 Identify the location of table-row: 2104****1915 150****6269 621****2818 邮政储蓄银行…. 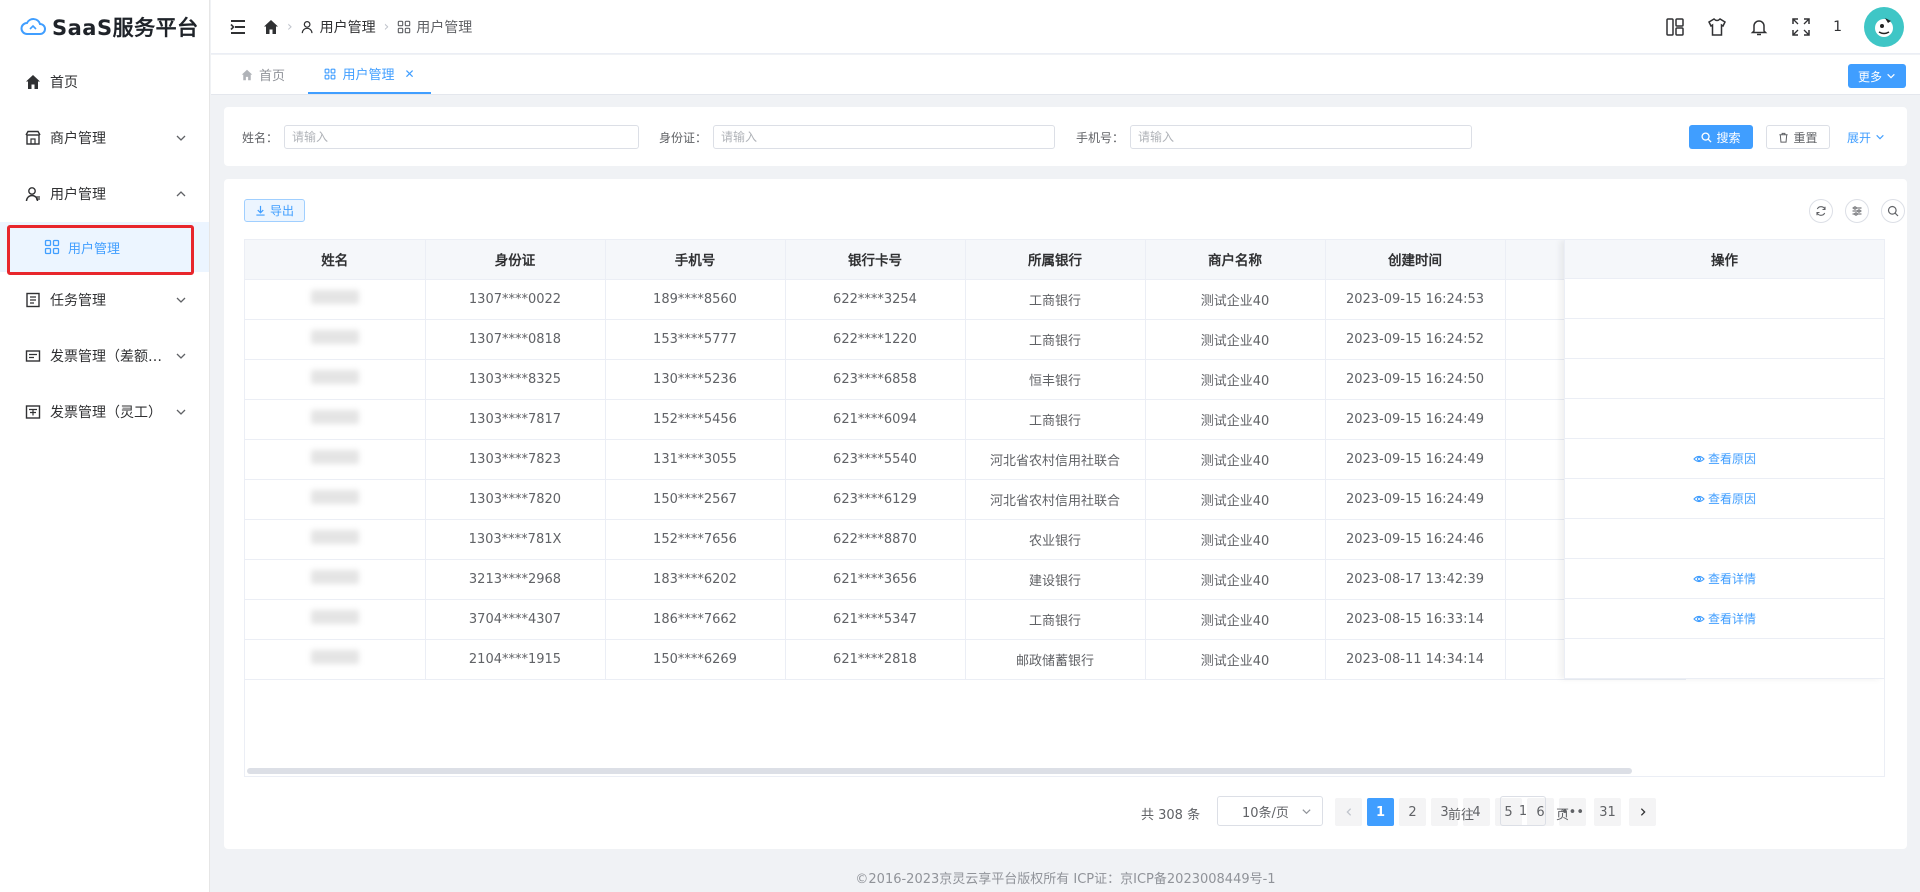
(965, 659).